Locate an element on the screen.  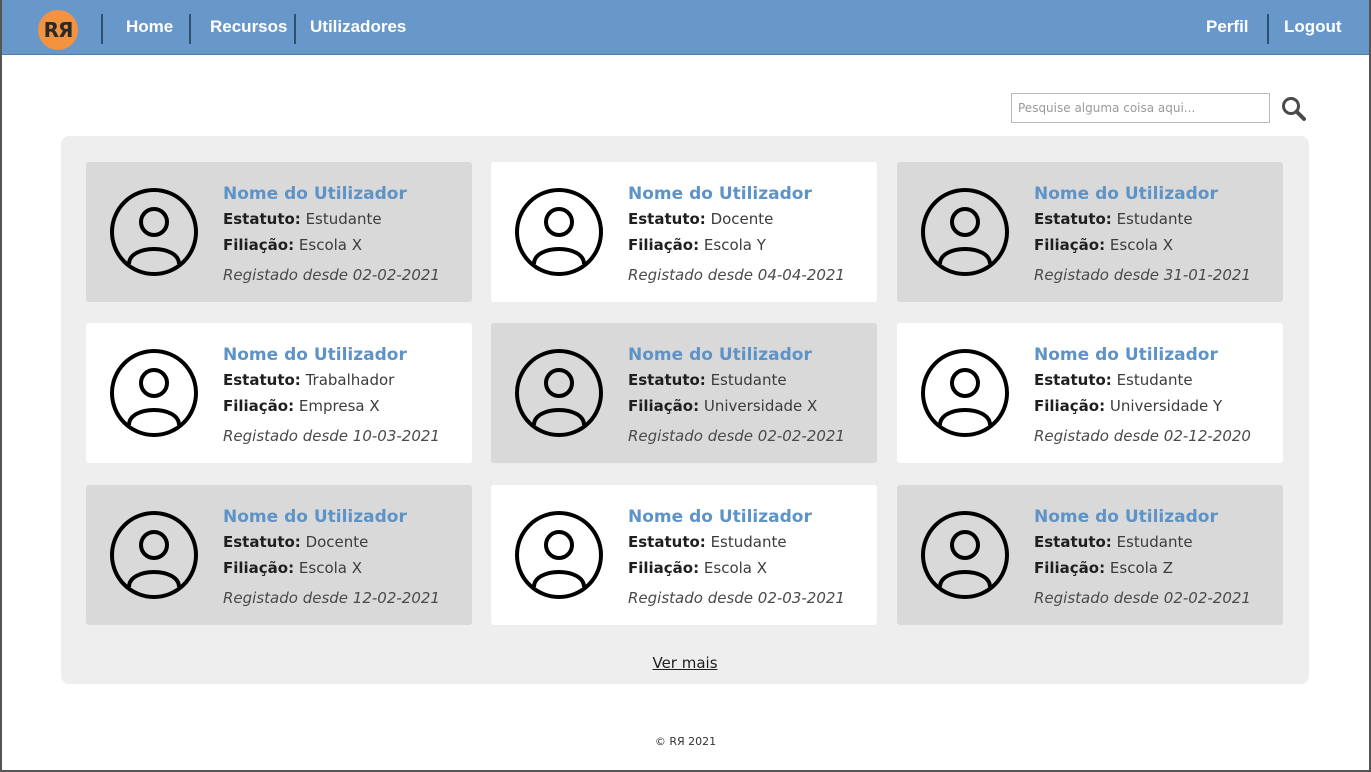
nav-recursos-link: Recursos is located at coordinates (248, 27).